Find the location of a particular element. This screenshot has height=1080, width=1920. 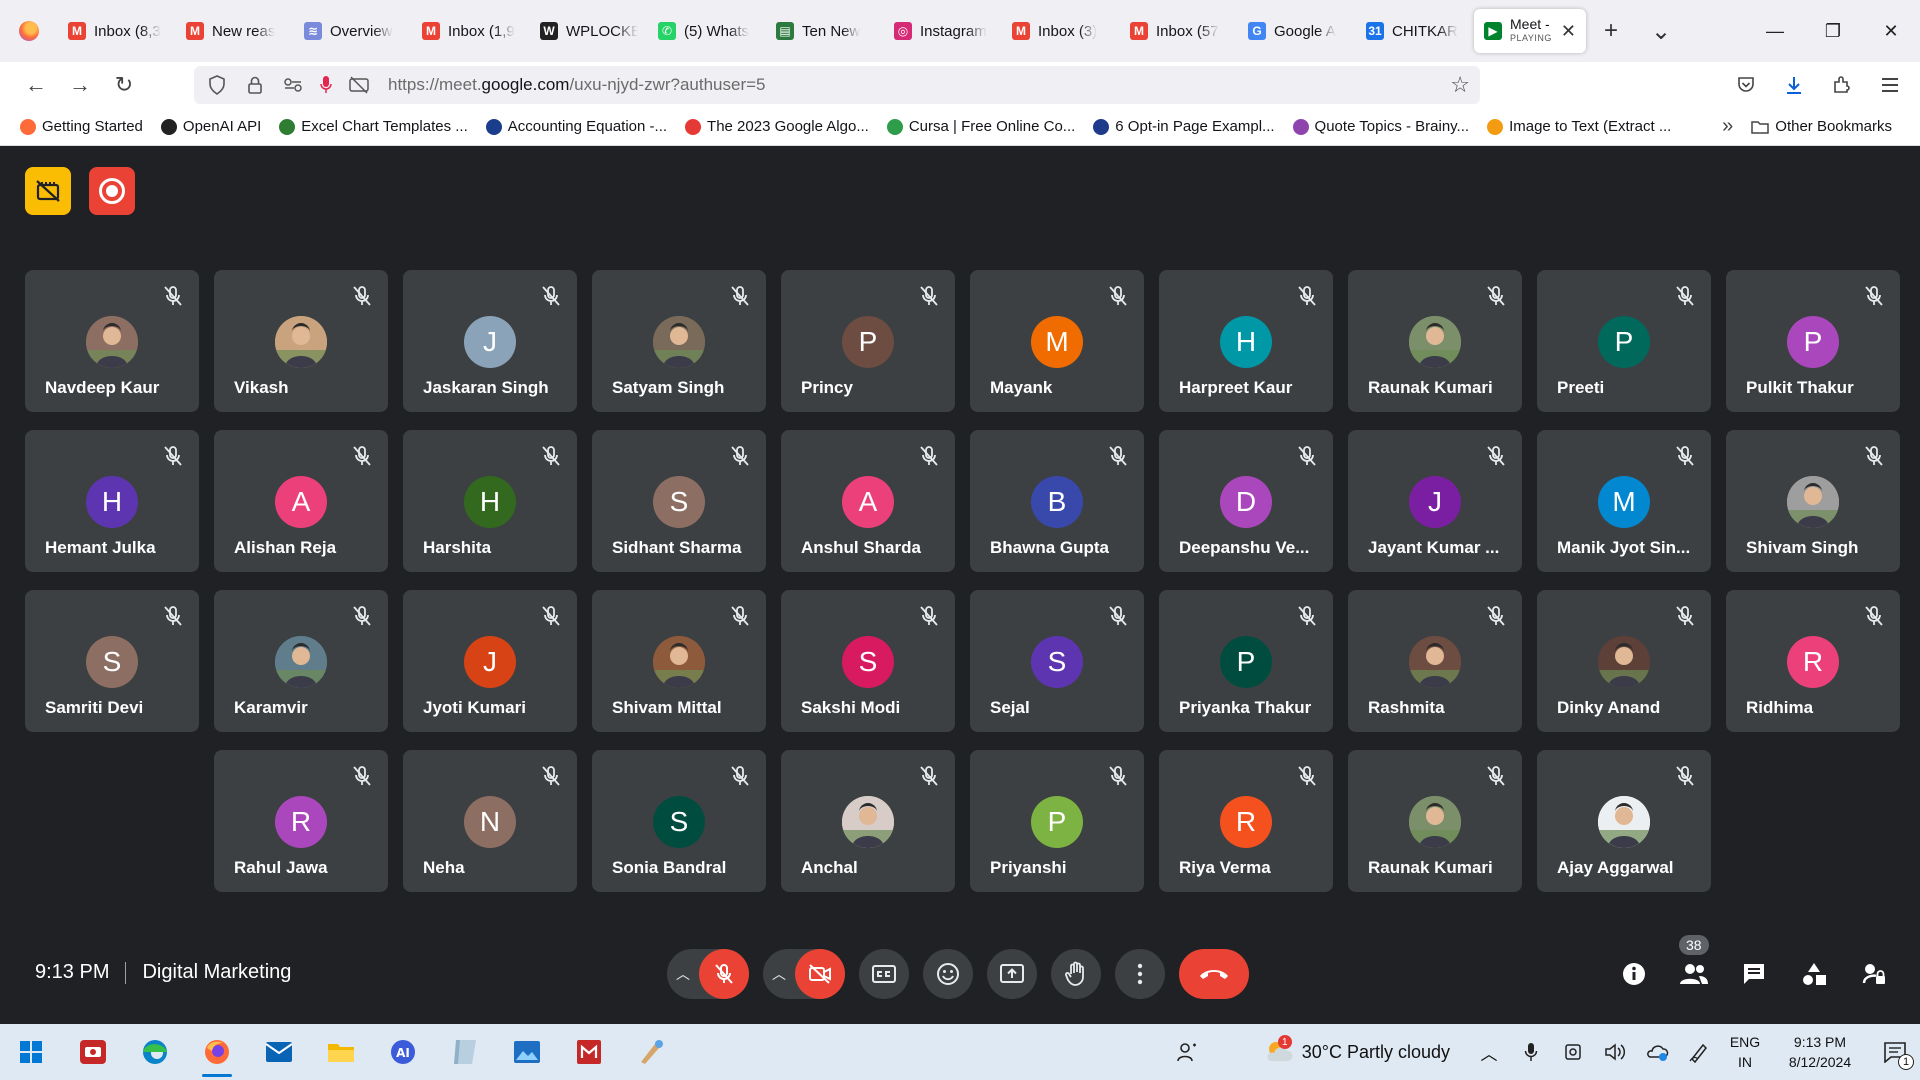

browser-tab: M Inbox (8,3 is located at coordinates (117, 31).